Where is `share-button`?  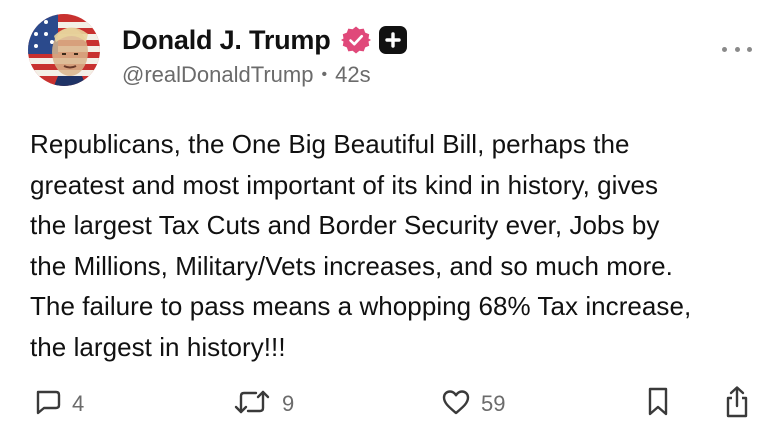 share-button is located at coordinates (737, 404).